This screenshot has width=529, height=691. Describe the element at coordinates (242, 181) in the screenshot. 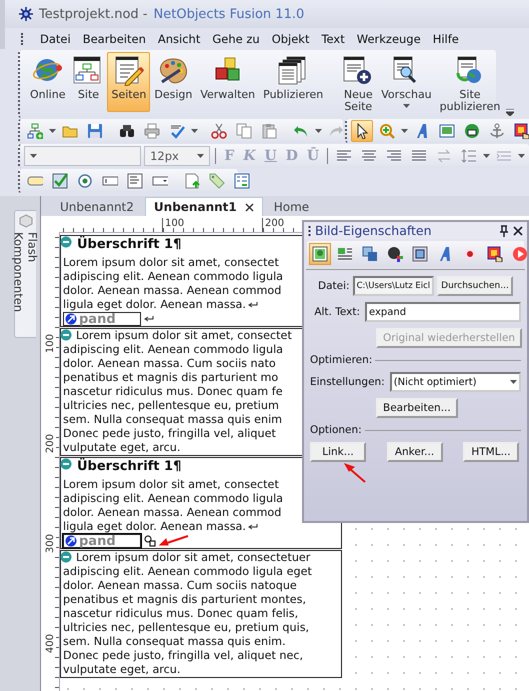

I see `form-icon` at that location.